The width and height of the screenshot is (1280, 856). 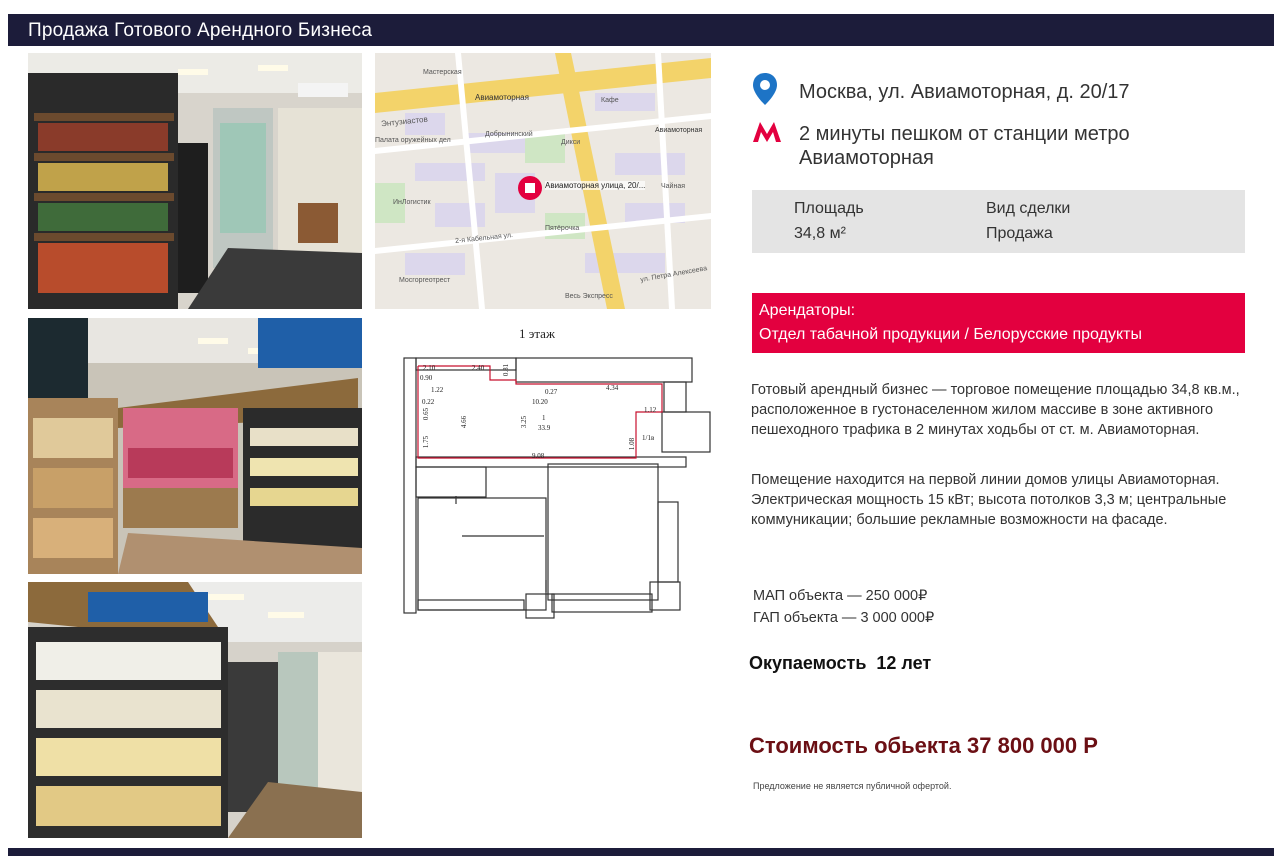 I want to click on plan-dim: 0.65, so click(x=426, y=414).